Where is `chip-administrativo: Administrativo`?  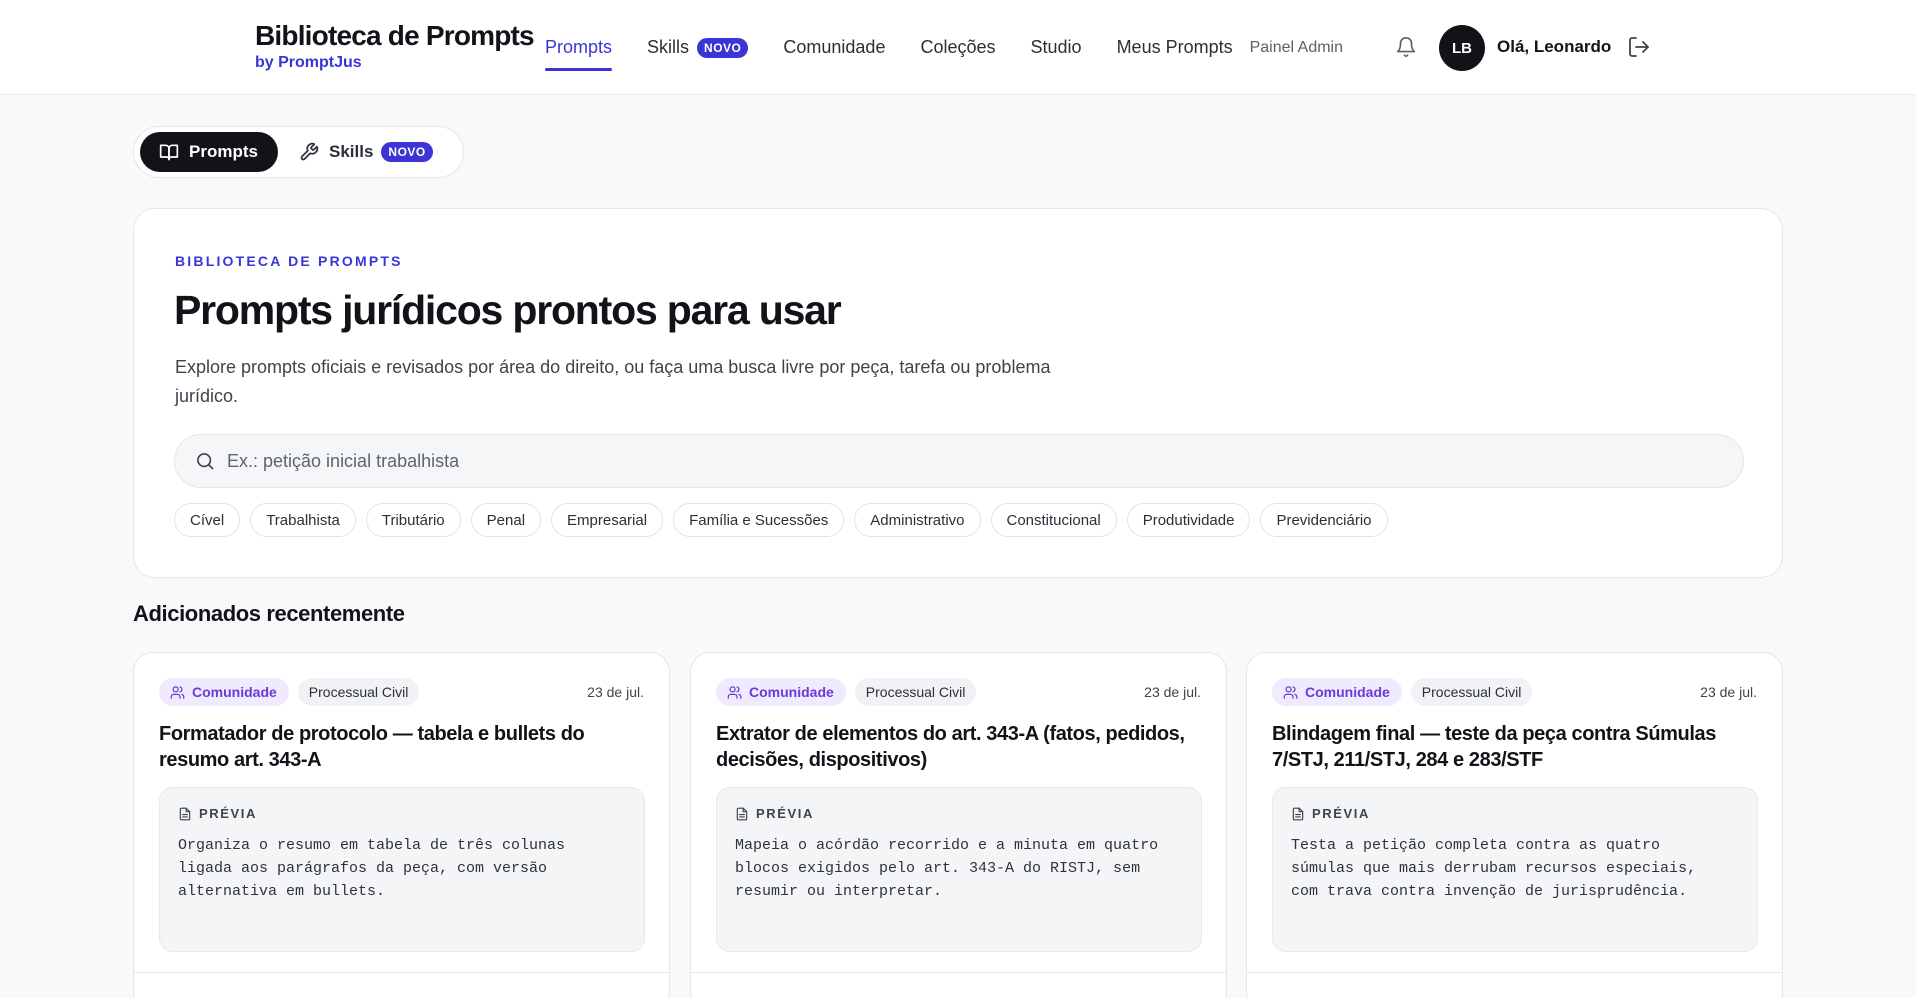 chip-administrativo: Administrativo is located at coordinates (917, 520).